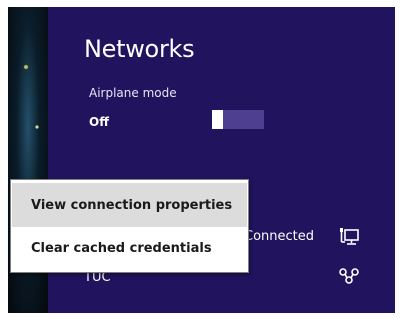 The image size is (401, 318). I want to click on view-connection-properties-menu-item: View connection properties, so click(129, 205).